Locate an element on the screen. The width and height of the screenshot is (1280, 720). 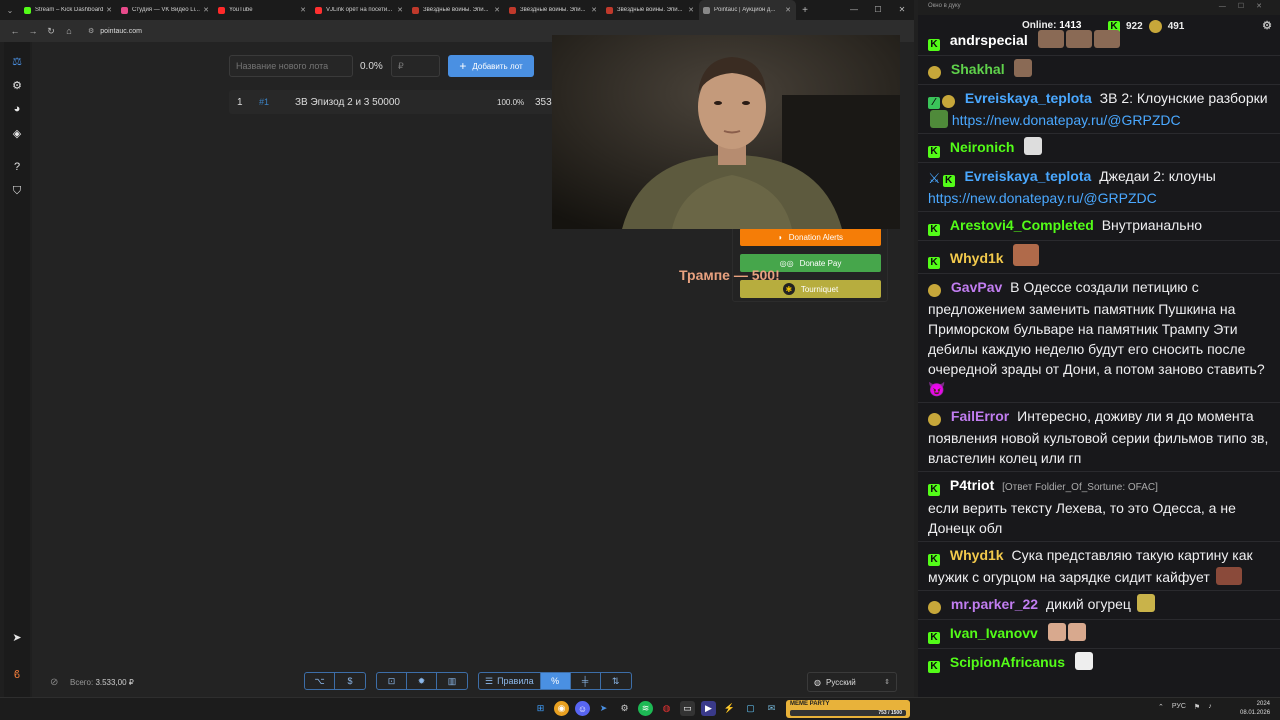
trash-icon: ▥ is located at coordinates (452, 681).